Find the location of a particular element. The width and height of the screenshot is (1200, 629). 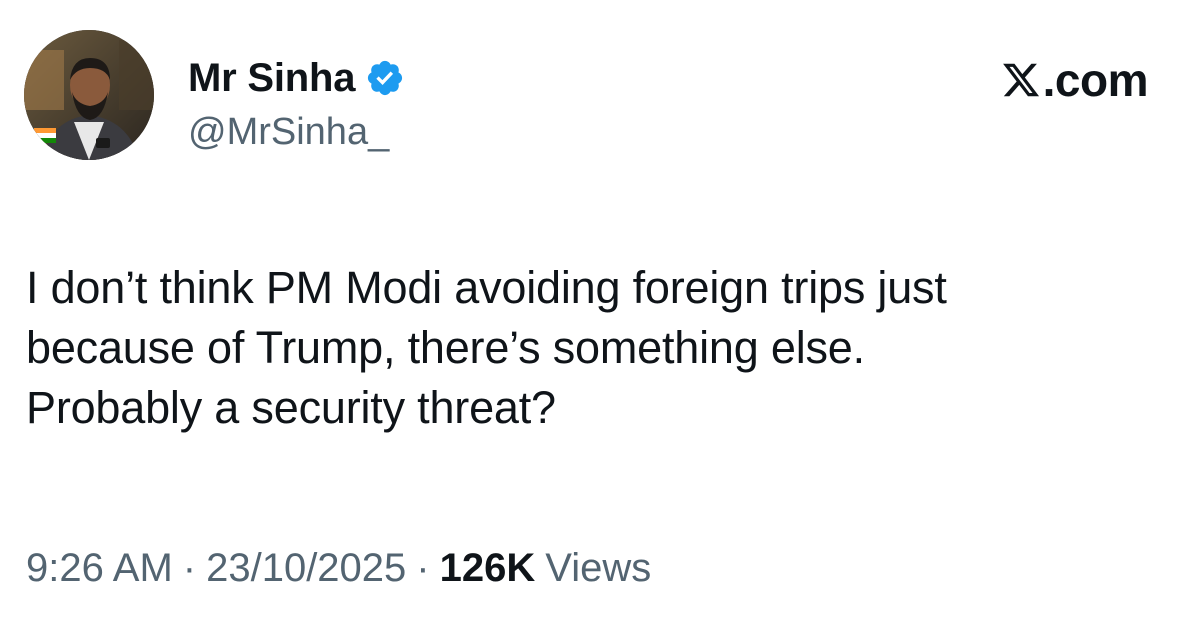

x-logo-icon is located at coordinates (1021, 80).